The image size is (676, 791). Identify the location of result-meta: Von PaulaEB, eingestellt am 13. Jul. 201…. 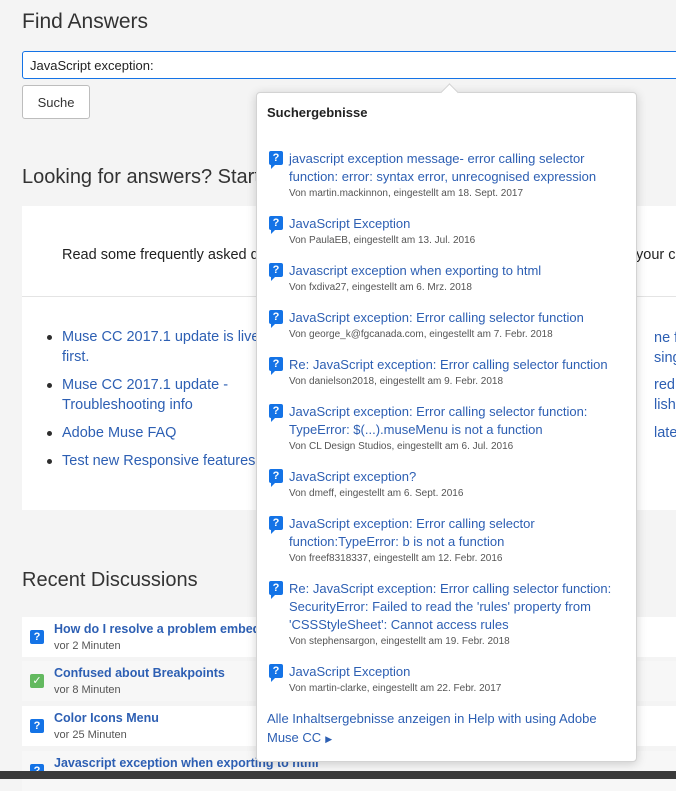
(382, 240).